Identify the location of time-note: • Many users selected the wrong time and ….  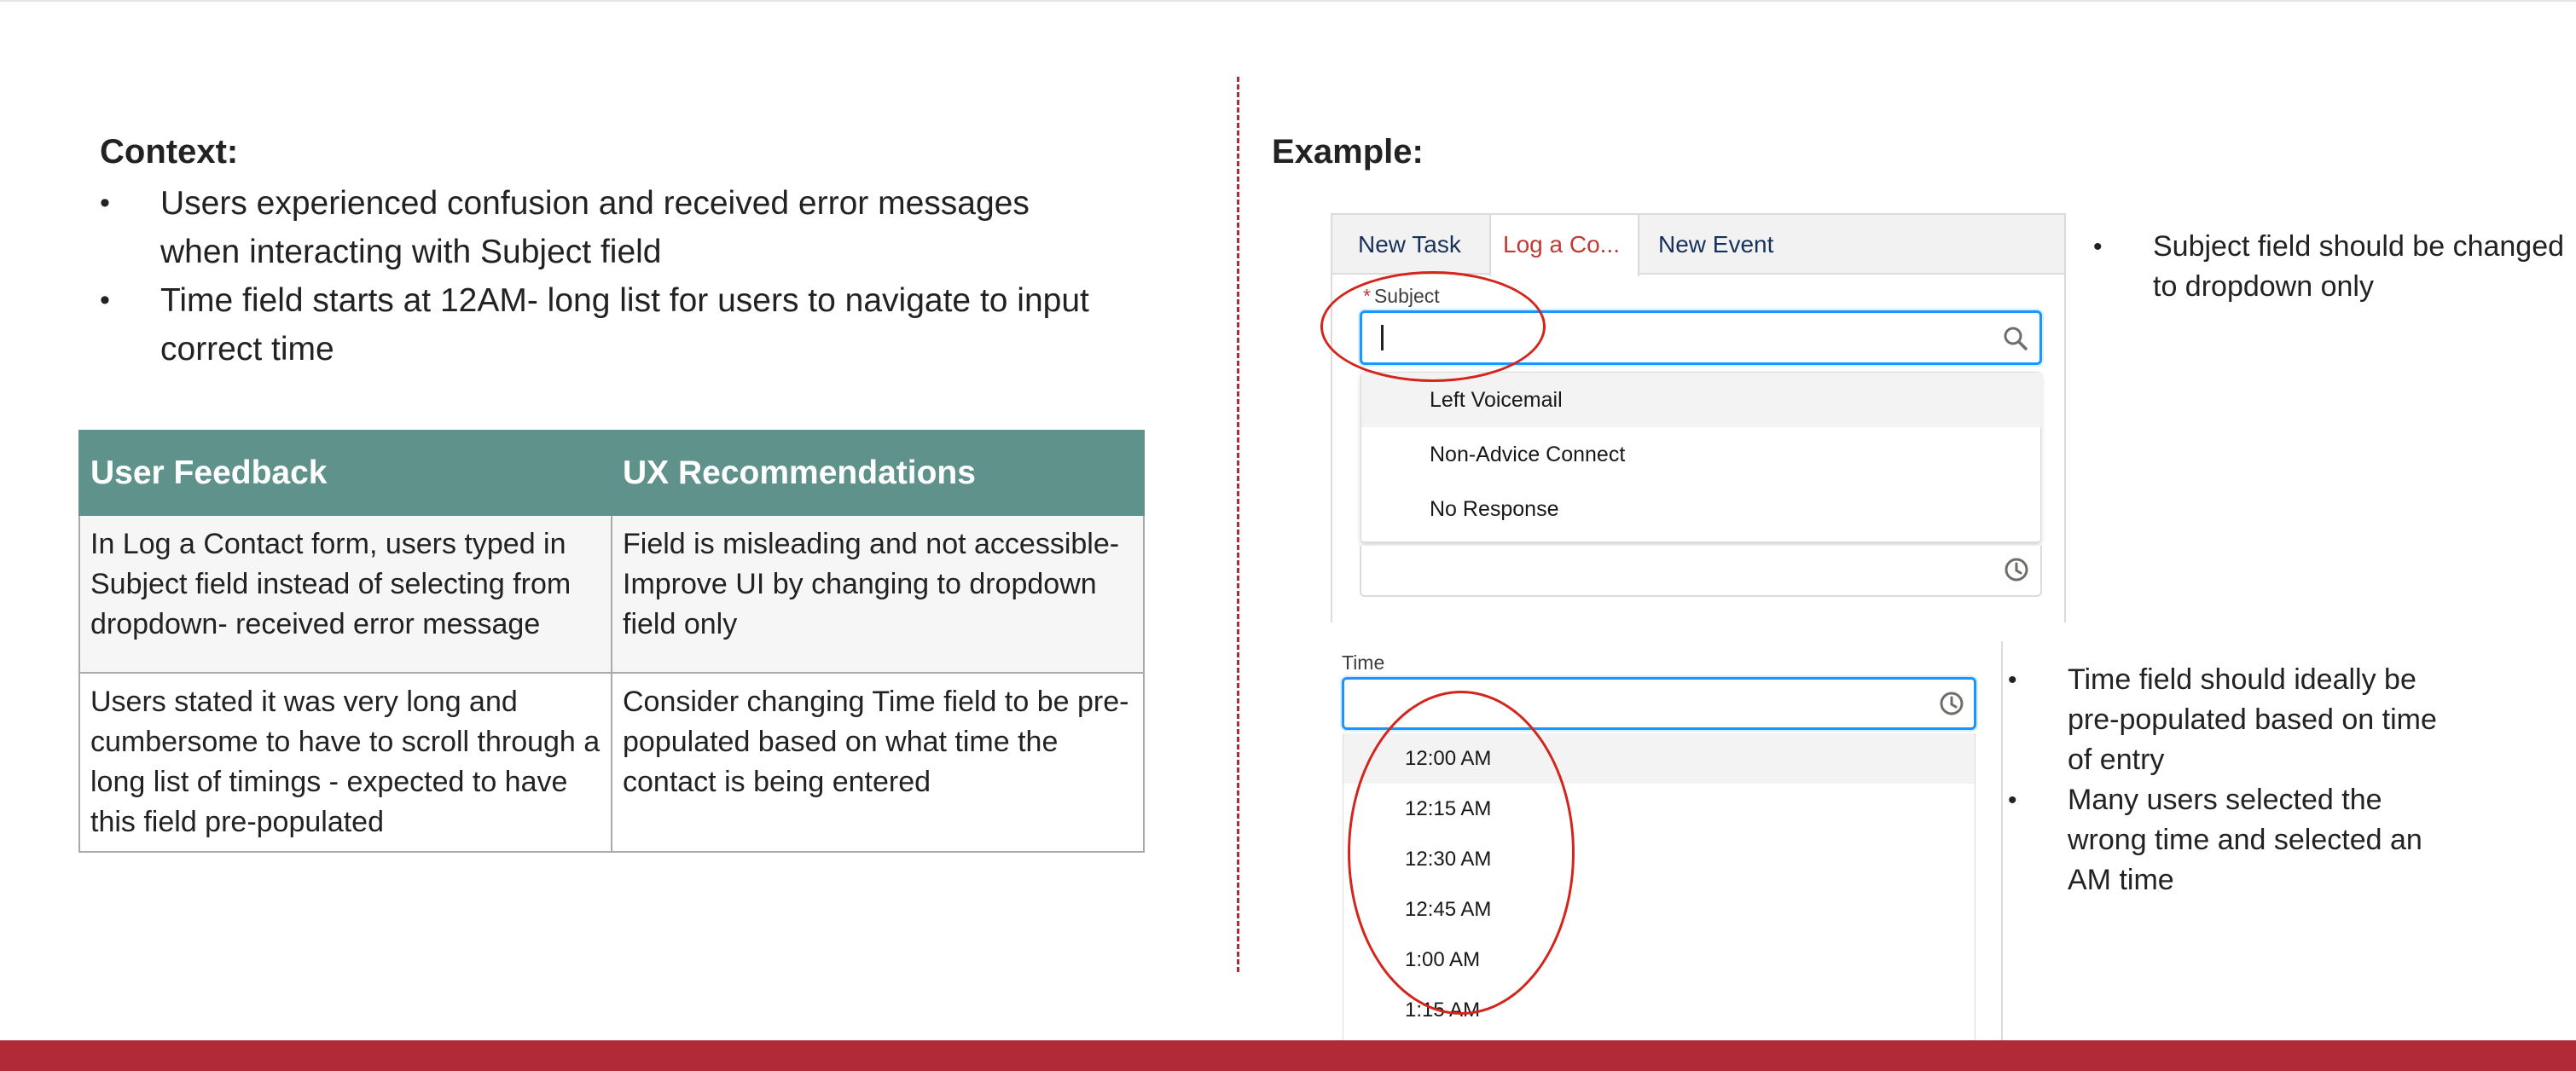
(2226, 840).